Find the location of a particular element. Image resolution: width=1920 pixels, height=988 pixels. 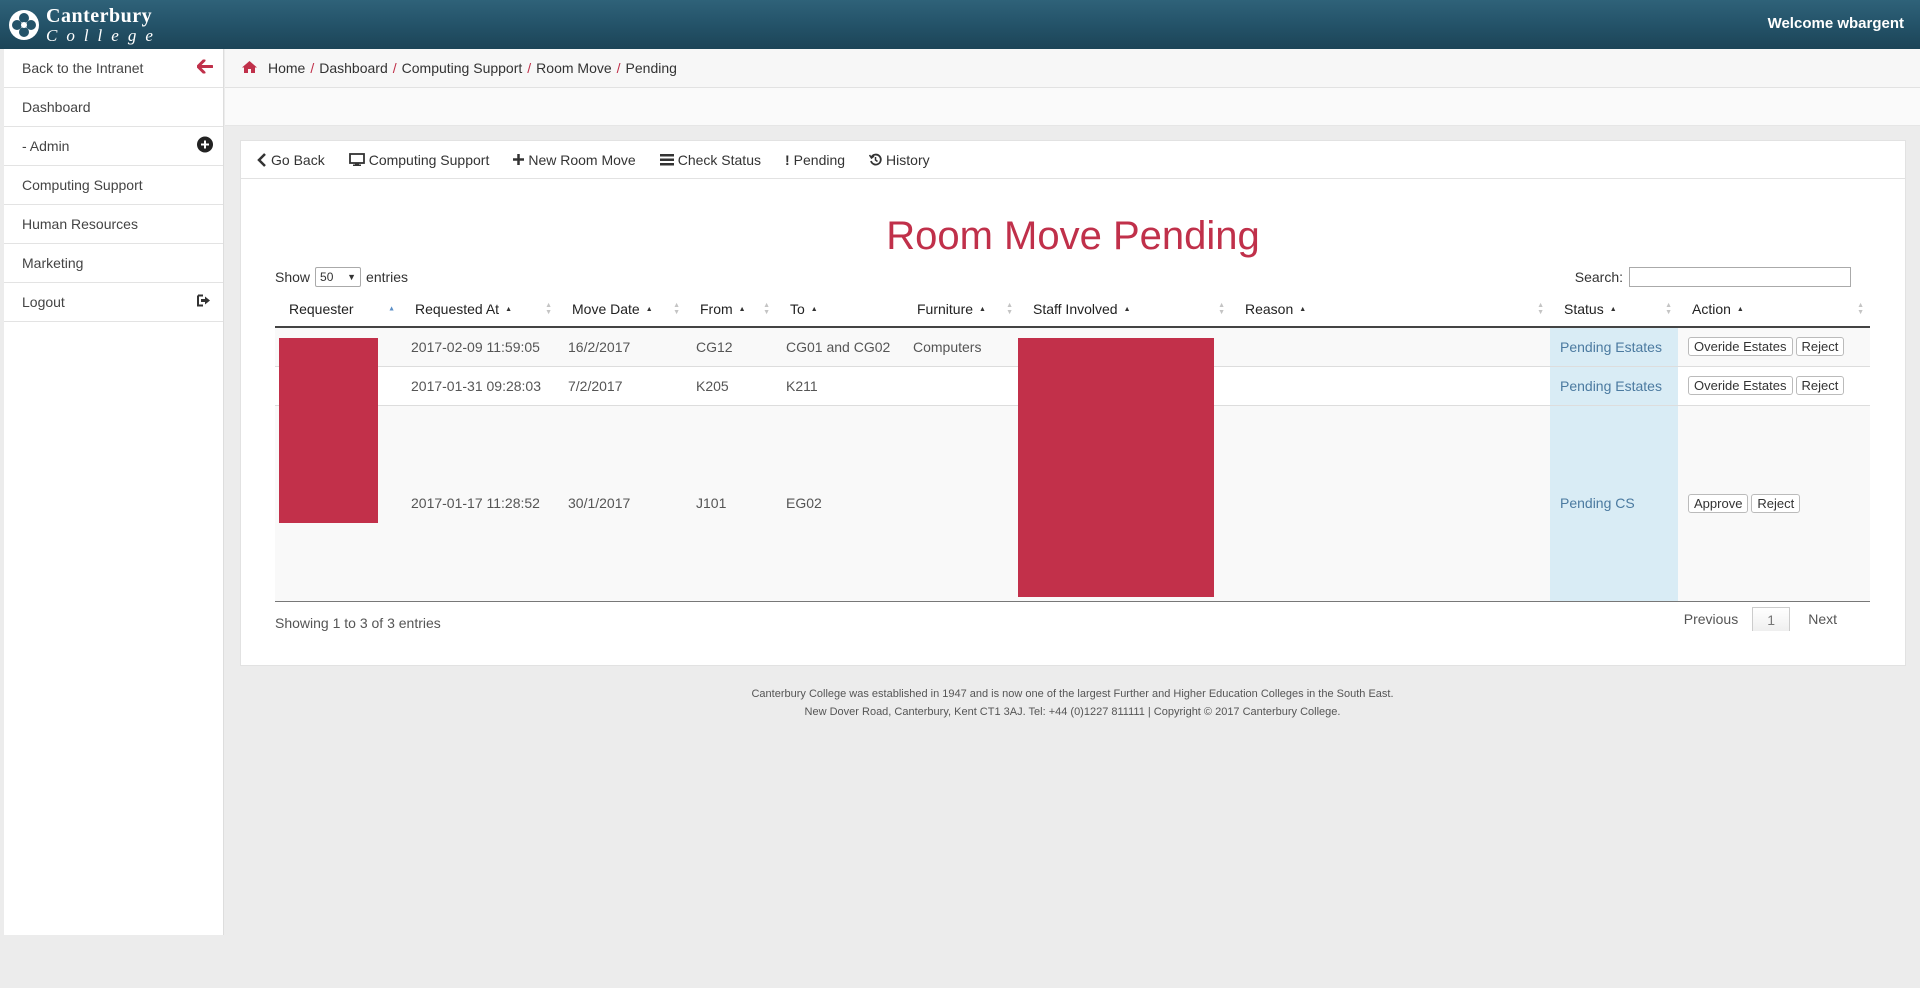

column-header-move-date: Move Date ▲ ▲ ▼ is located at coordinates (622, 309).